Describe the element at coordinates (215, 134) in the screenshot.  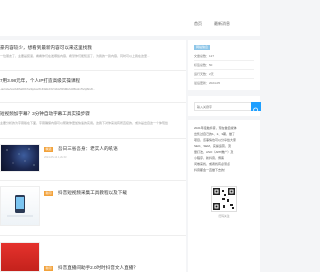
I see `about-line: 出售过自己的1、2、3期，做了` at that location.